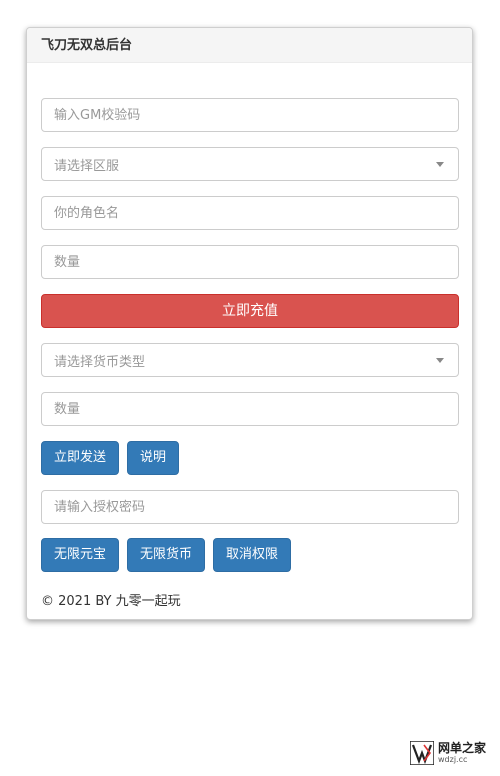  Describe the element at coordinates (249, 45) in the screenshot. I see `panel-title: 飞刀无双总后台` at that location.